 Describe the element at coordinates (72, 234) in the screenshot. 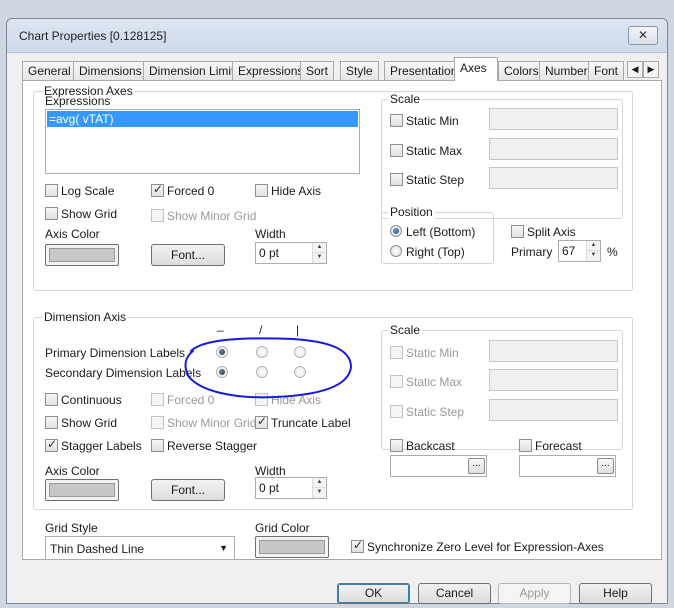

I see `axis-color-label: Axis Color` at that location.